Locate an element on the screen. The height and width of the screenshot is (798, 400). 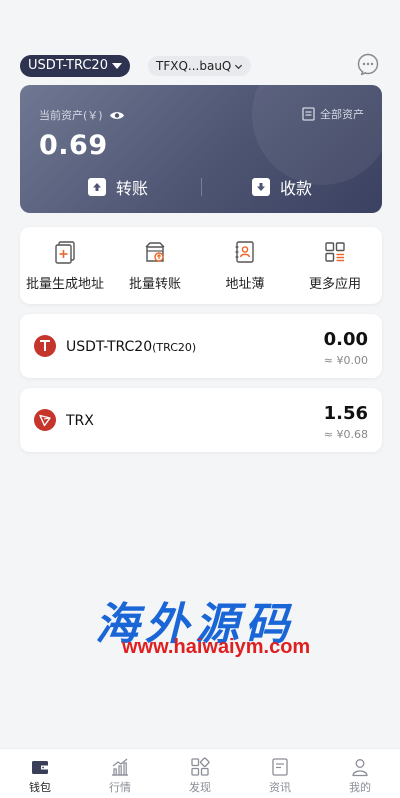
receive-label: 收款 is located at coordinates (296, 188).